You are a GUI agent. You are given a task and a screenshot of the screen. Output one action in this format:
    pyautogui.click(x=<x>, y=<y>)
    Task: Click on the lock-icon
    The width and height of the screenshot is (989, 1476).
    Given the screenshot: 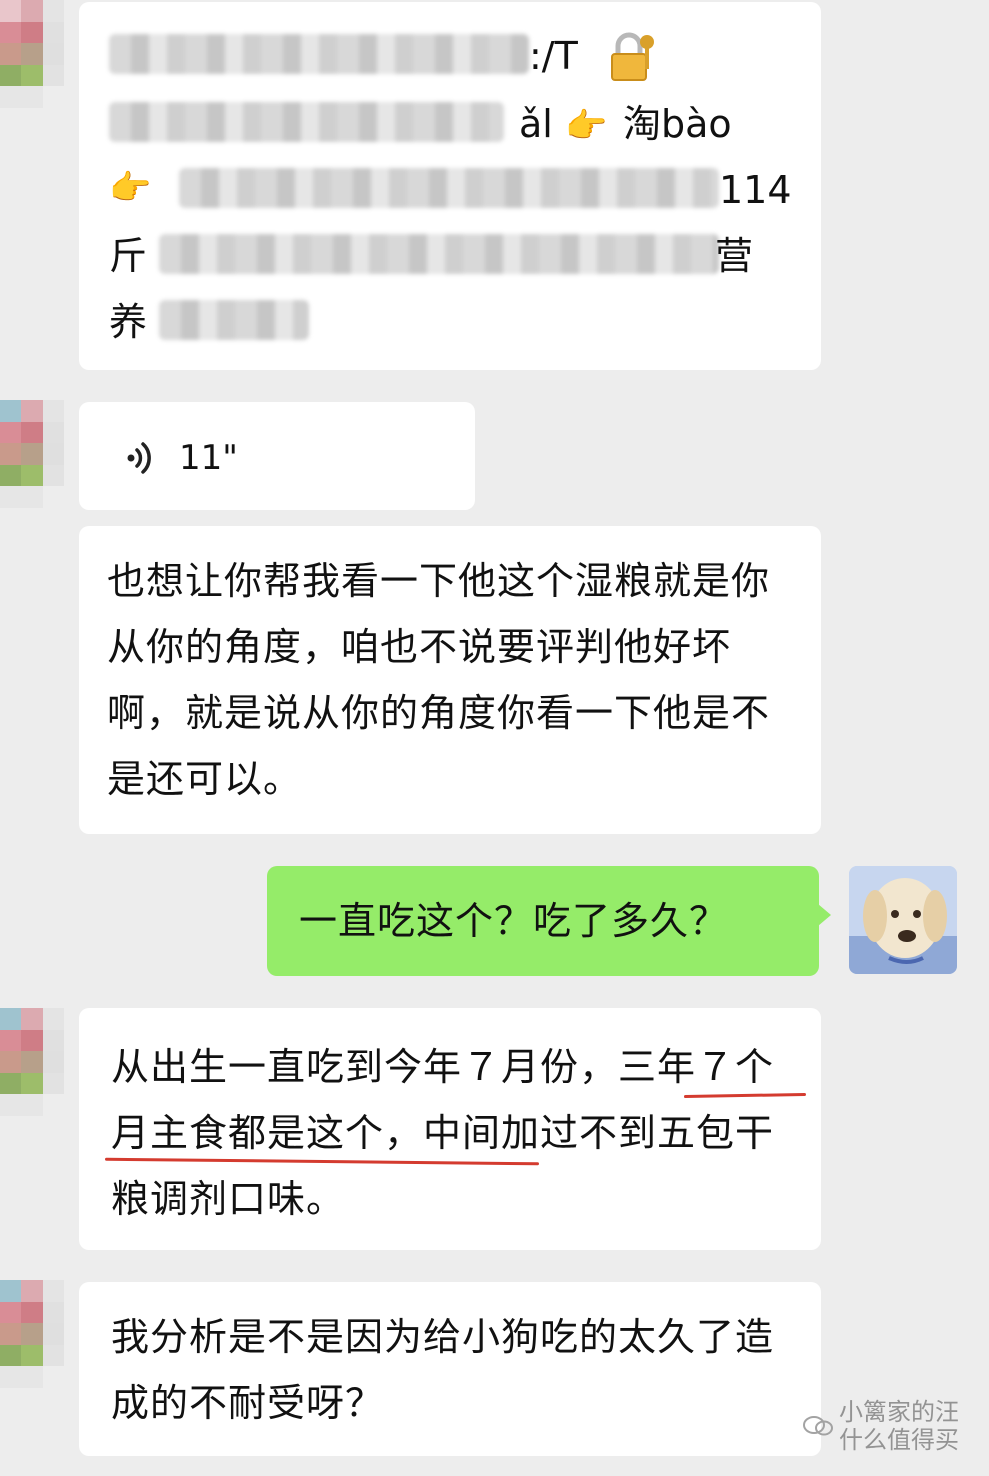 What is the action you would take?
    pyautogui.click(x=632, y=57)
    